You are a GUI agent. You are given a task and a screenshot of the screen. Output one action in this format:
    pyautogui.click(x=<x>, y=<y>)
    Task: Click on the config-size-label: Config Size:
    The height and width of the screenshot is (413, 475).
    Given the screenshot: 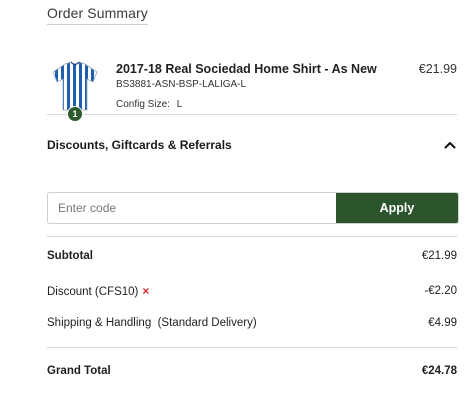 What is the action you would take?
    pyautogui.click(x=143, y=104)
    